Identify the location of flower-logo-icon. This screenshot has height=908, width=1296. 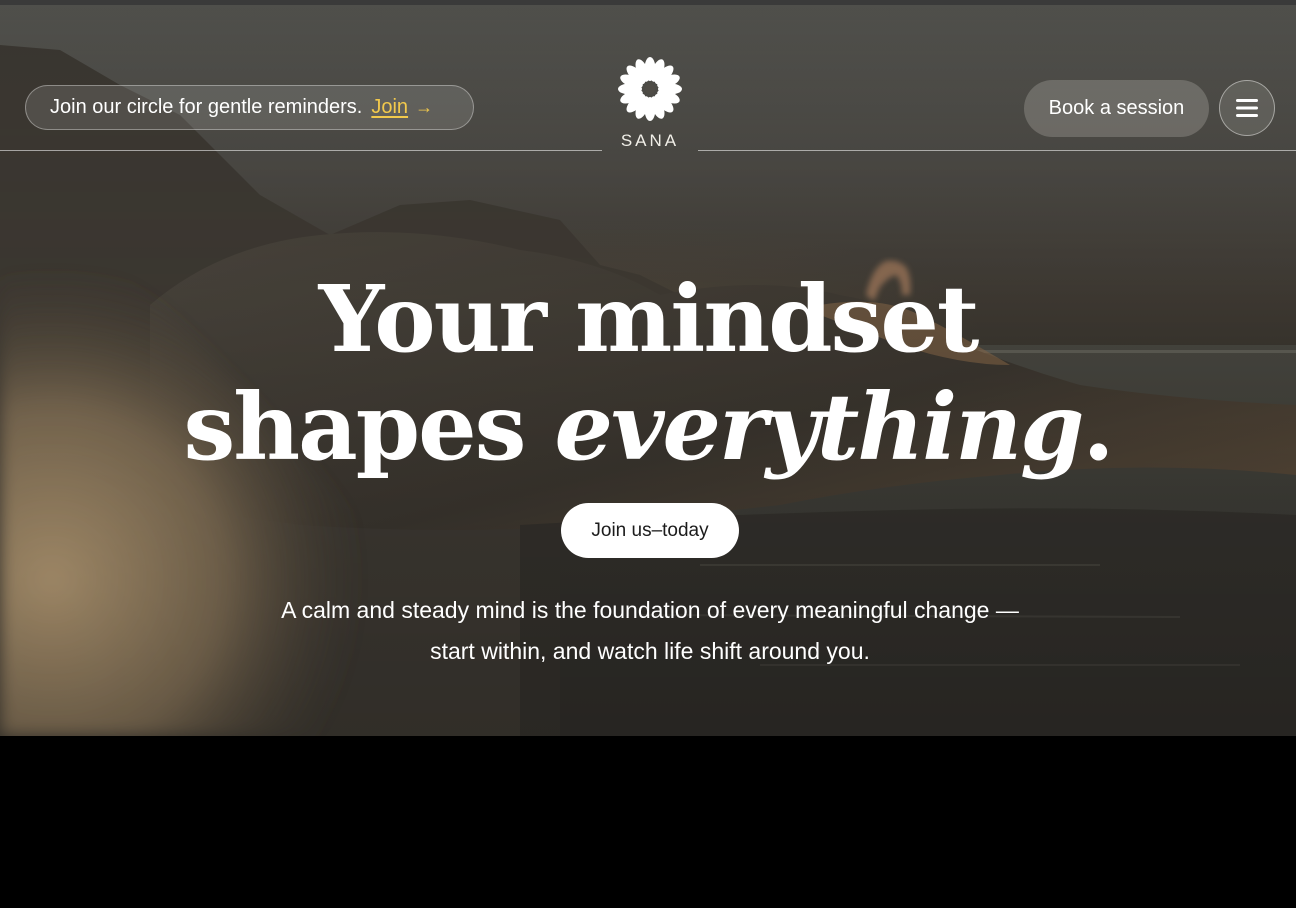
(650, 89).